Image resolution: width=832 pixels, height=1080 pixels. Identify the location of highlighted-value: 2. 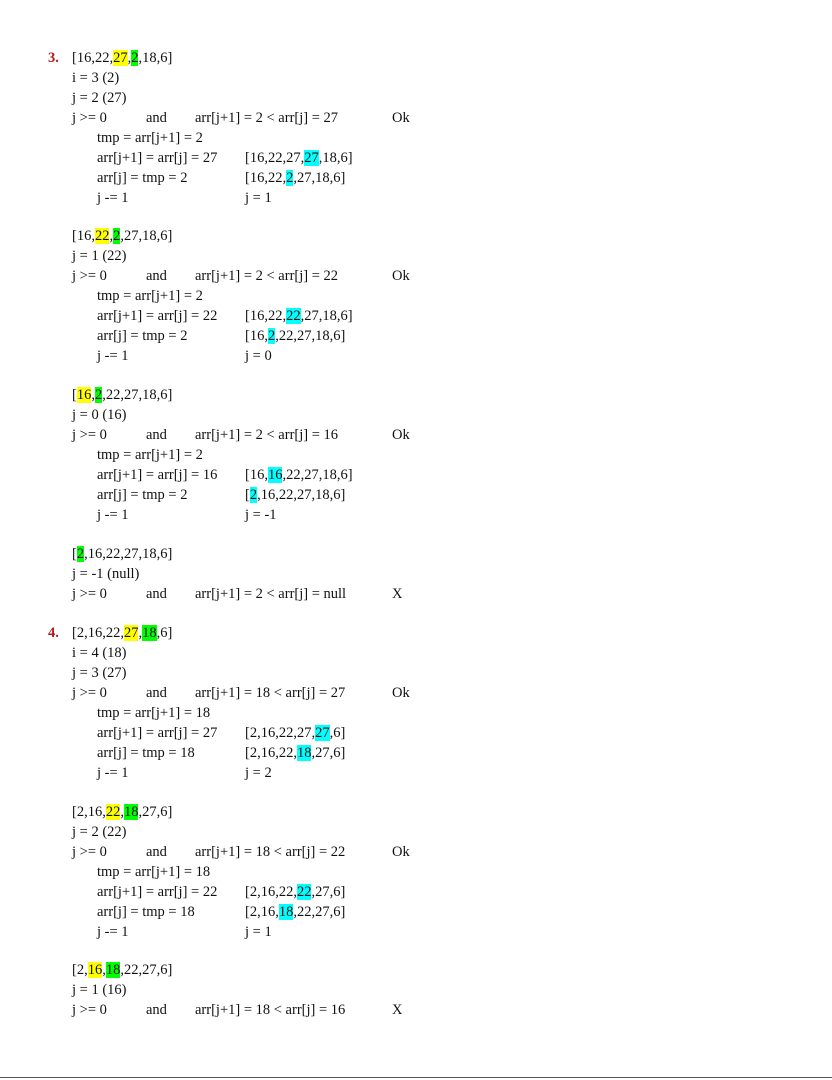
(253, 495).